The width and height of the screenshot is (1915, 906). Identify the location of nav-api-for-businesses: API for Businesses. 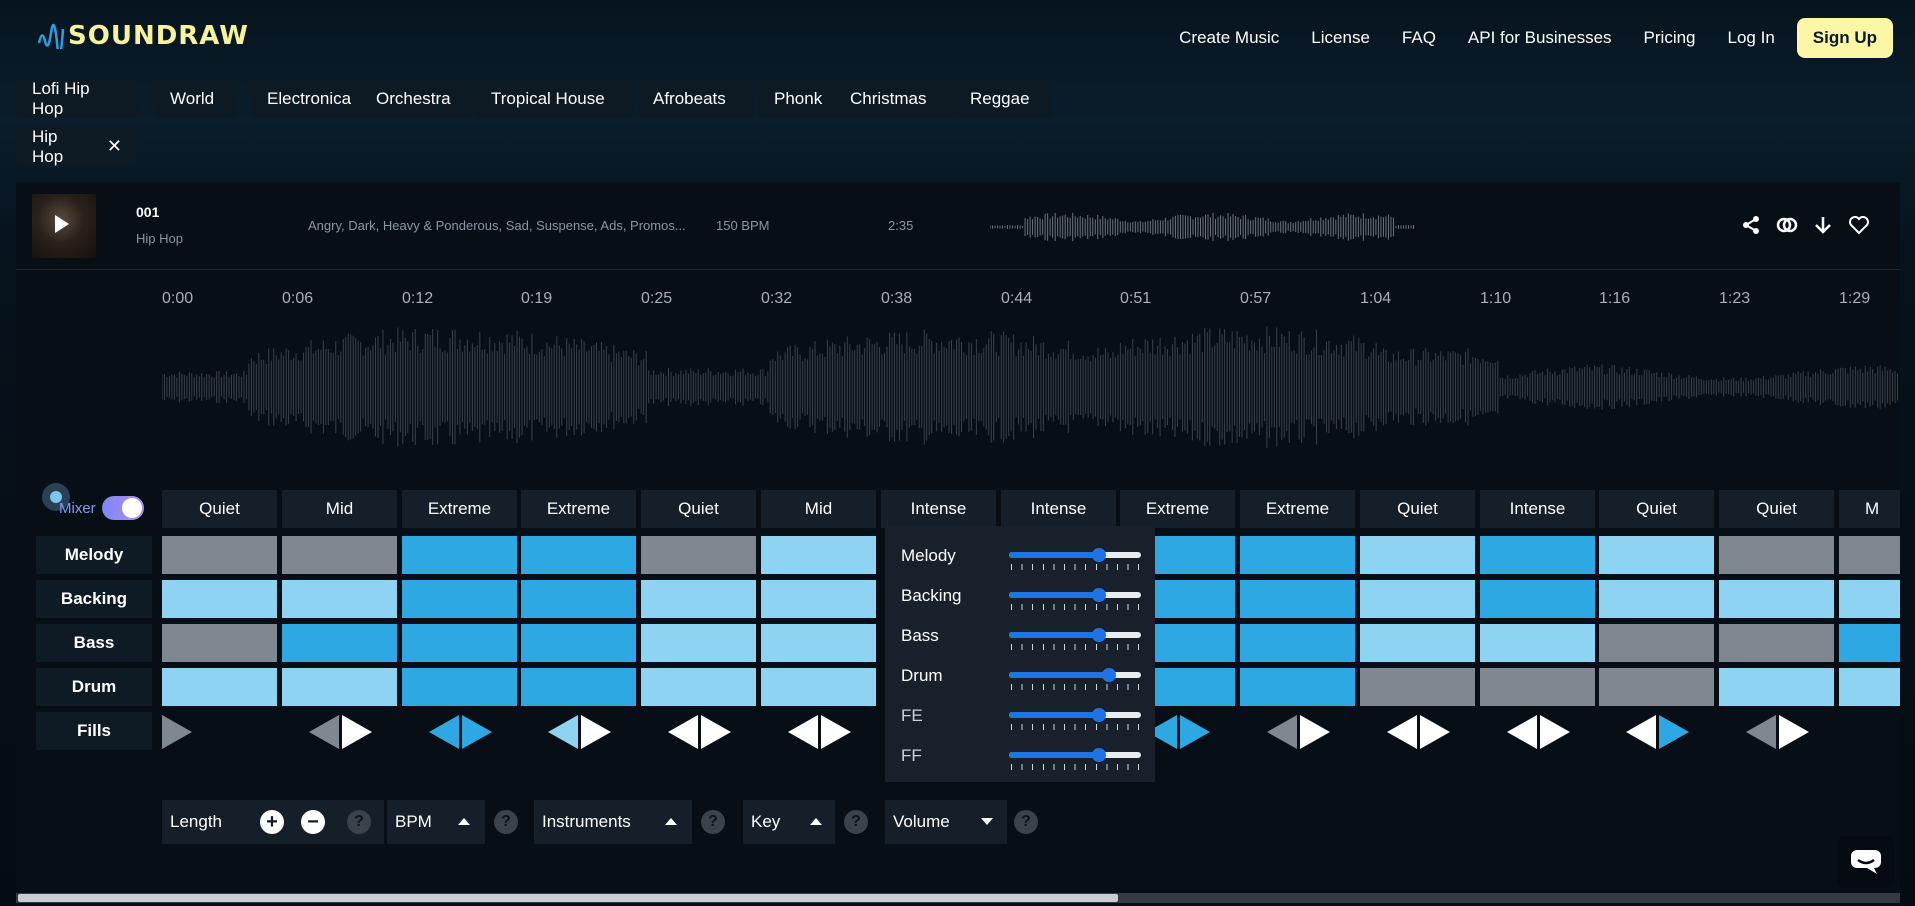
(1540, 38).